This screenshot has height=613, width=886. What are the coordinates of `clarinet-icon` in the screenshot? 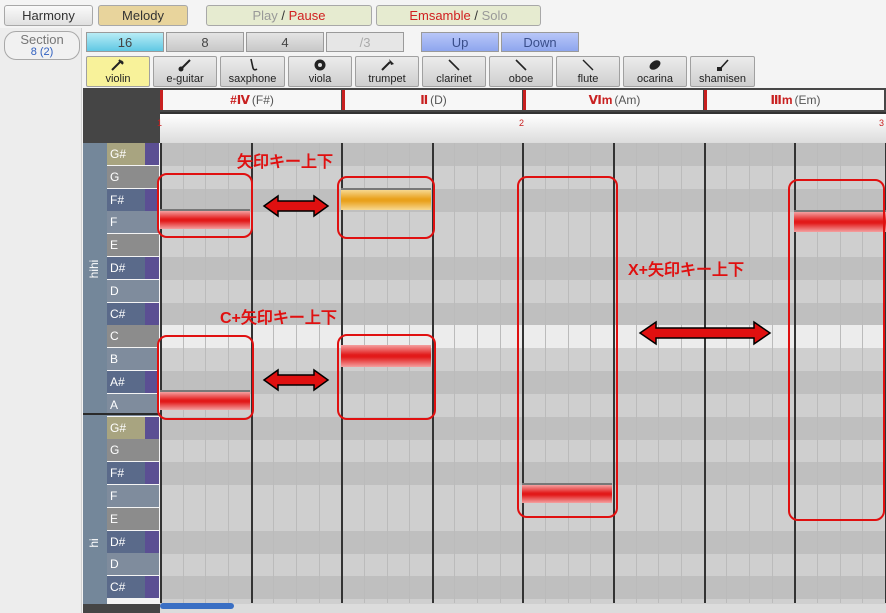 It's located at (454, 65).